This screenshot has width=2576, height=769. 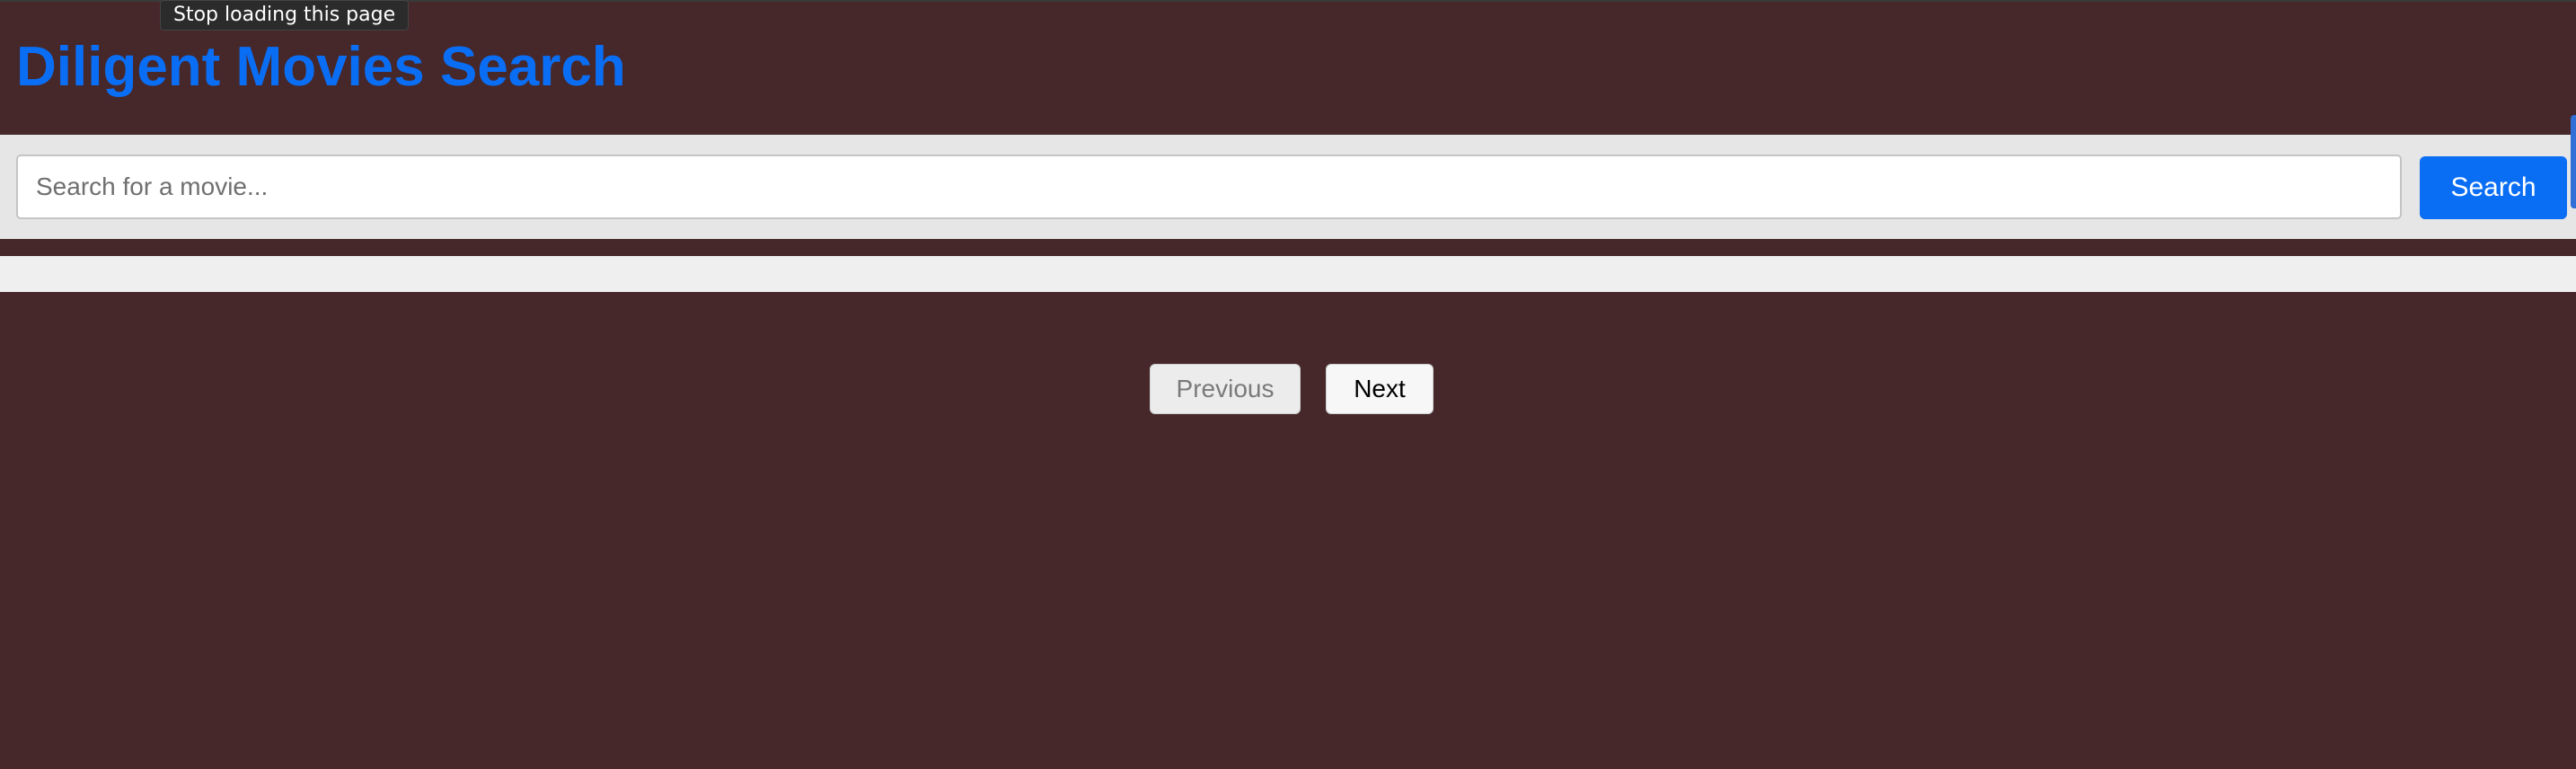 I want to click on search-button: Search, so click(x=2493, y=187).